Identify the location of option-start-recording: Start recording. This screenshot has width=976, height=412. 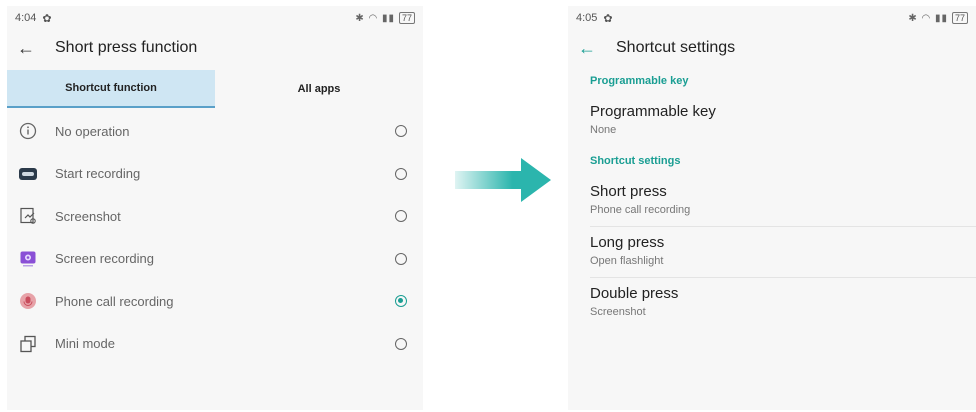
(215, 174).